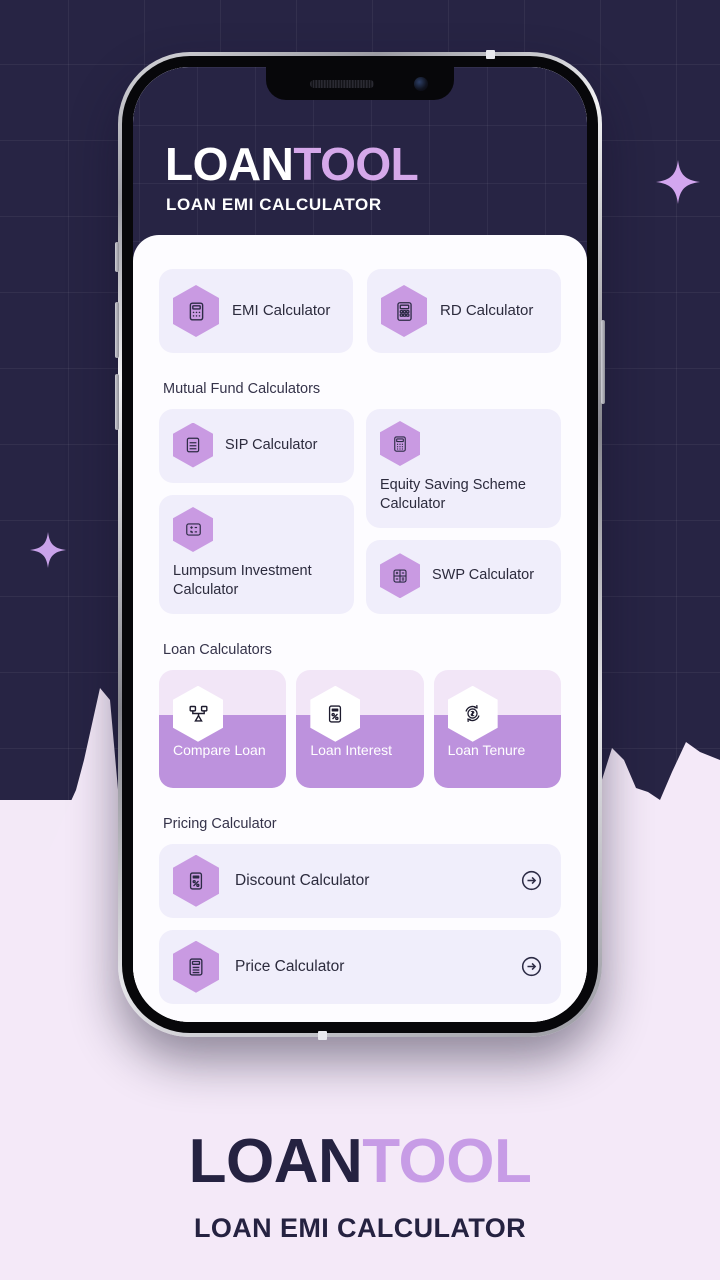  What do you see at coordinates (220, 823) in the screenshot?
I see `section-title-pricing: Pricing Calculator` at bounding box center [220, 823].